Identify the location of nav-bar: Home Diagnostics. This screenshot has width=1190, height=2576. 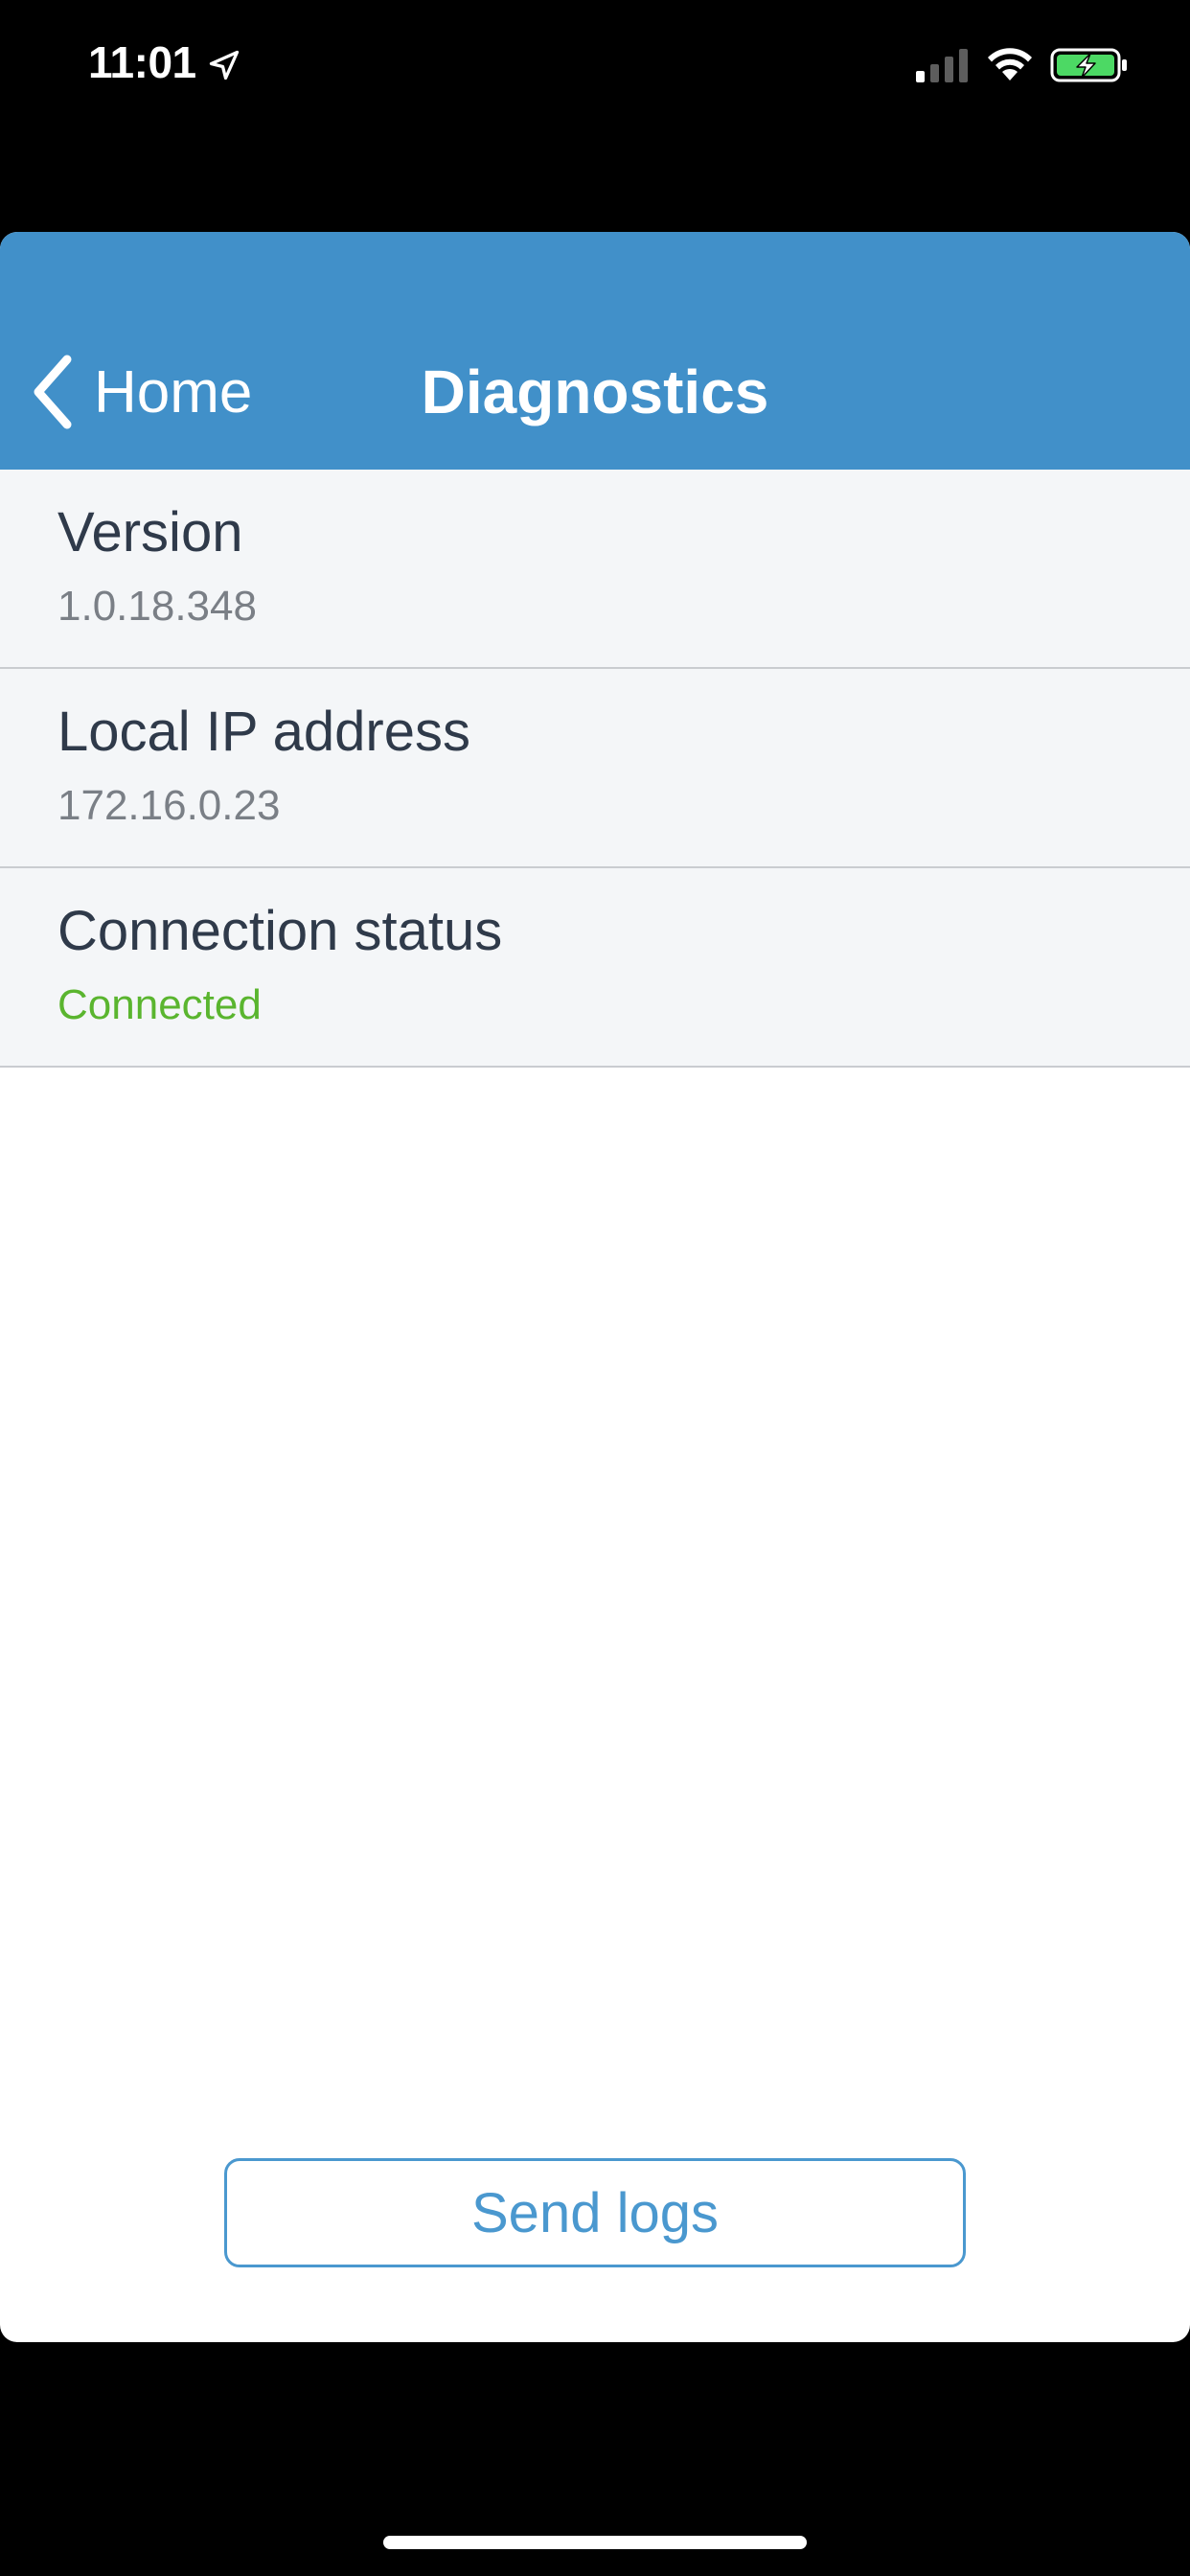
(595, 351).